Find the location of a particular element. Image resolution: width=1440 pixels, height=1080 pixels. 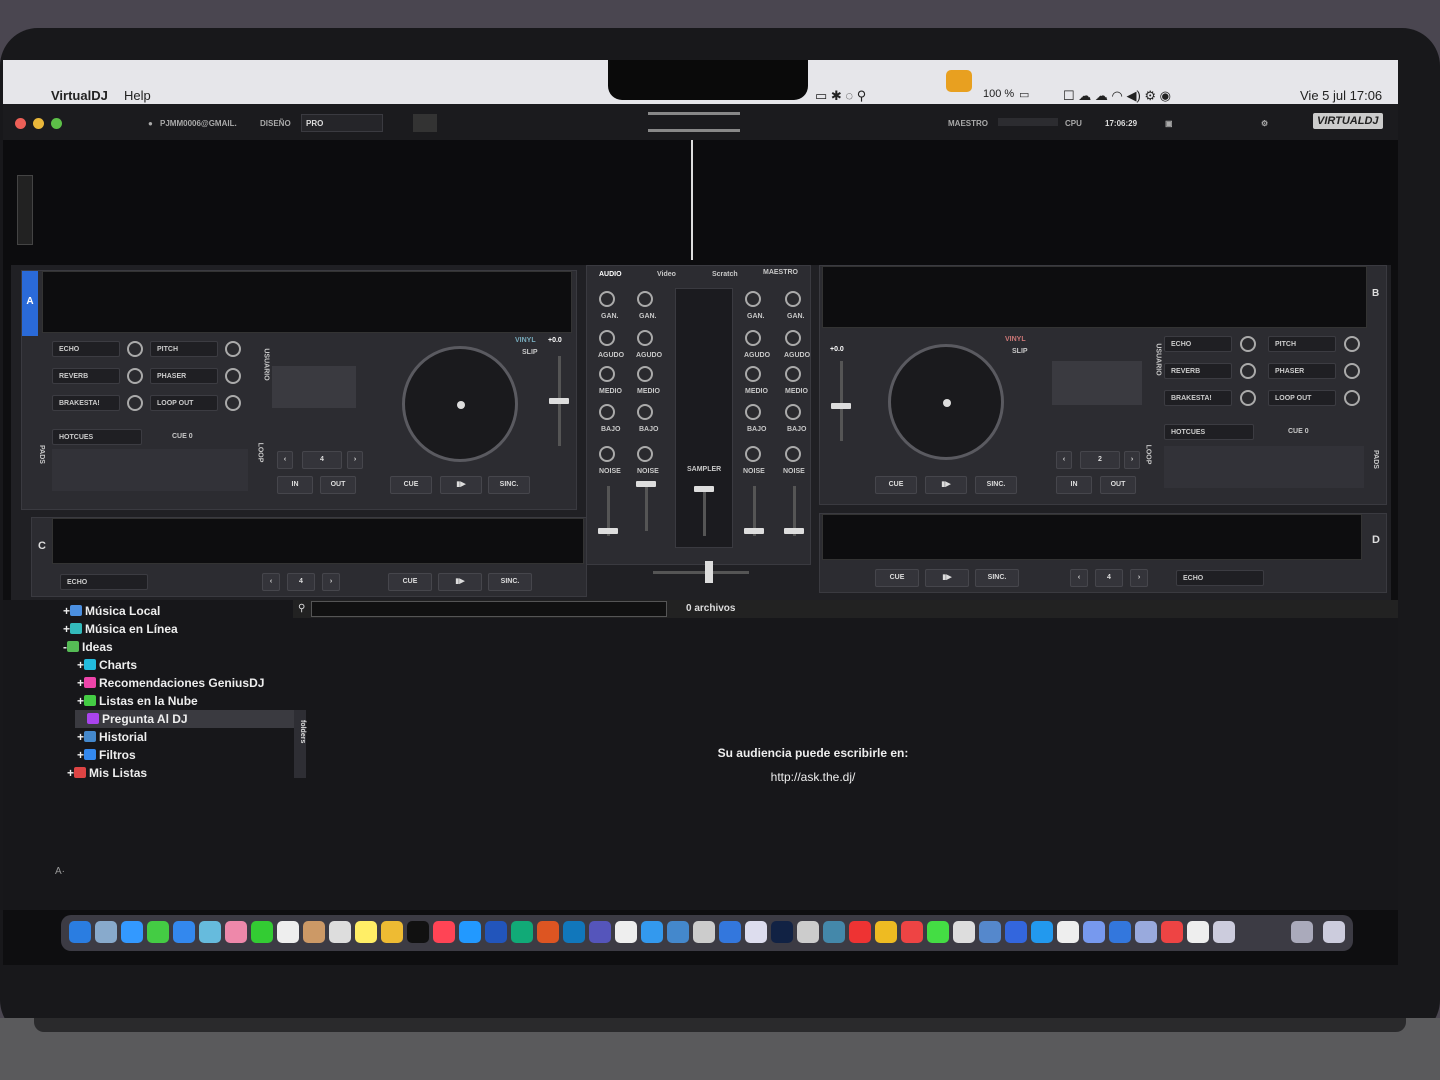

deck-b-fx4-knob is located at coordinates (1352, 344).